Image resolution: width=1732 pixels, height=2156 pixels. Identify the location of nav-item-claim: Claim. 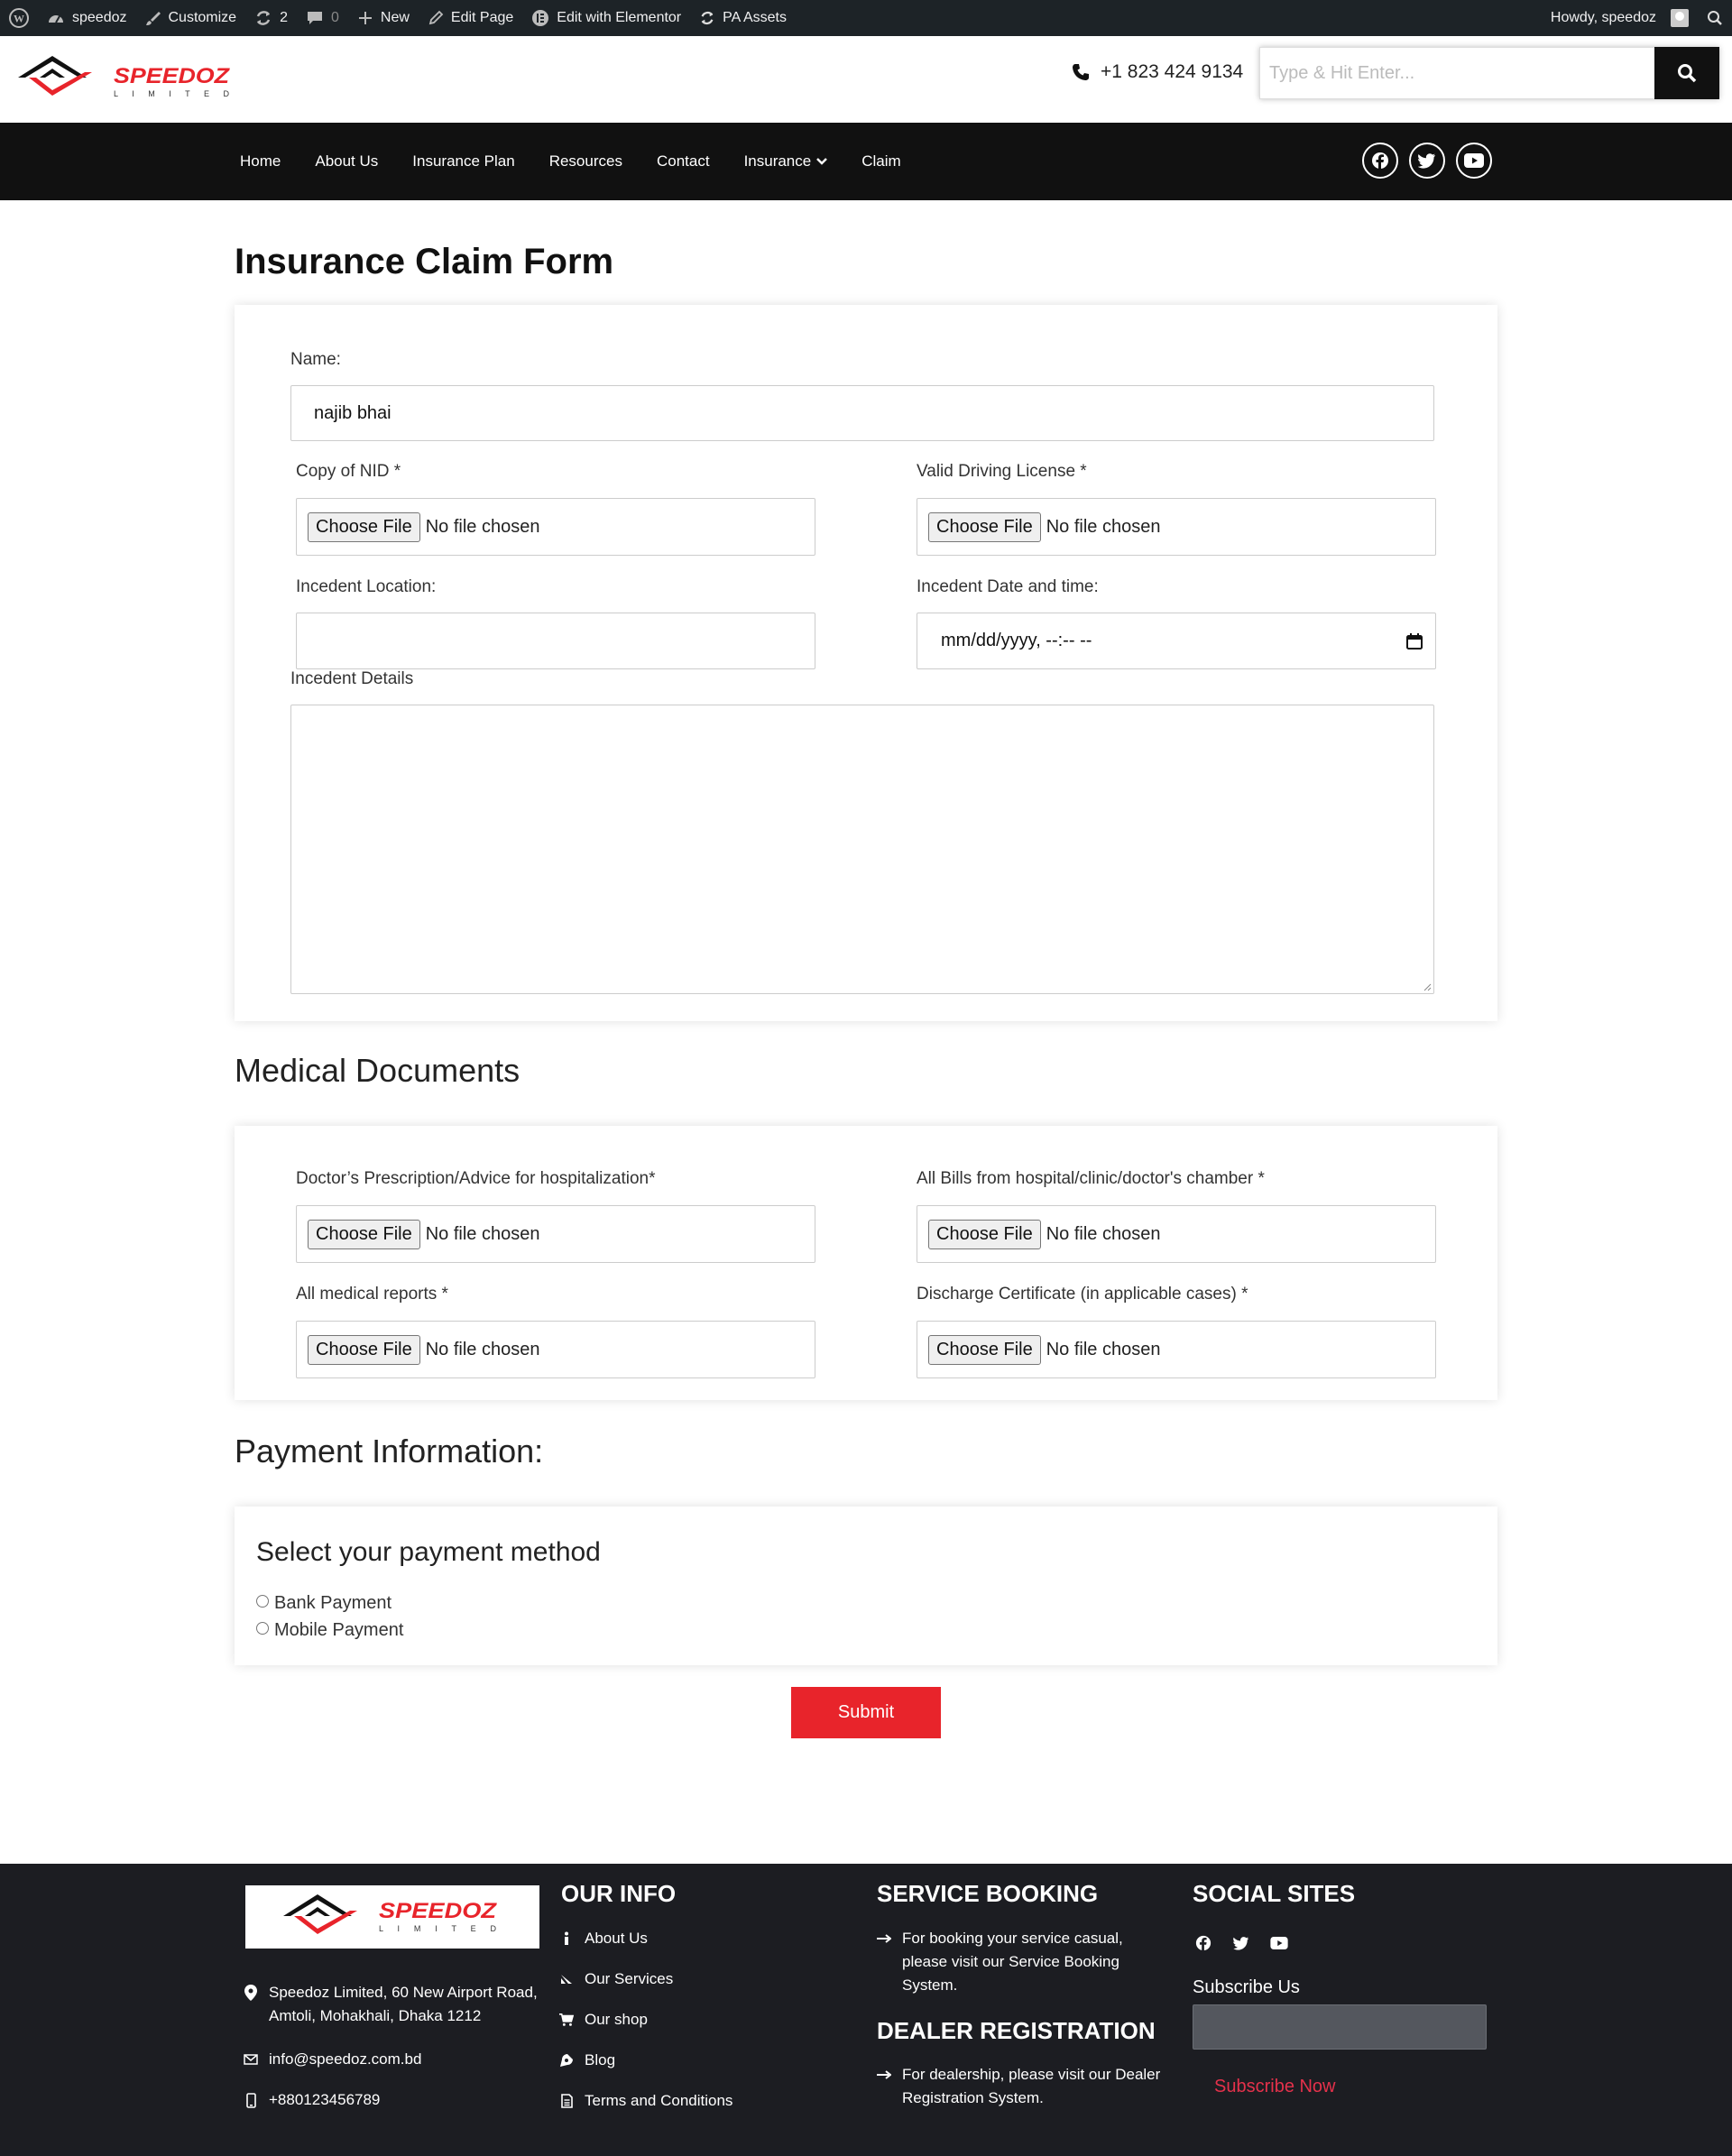
(880, 161).